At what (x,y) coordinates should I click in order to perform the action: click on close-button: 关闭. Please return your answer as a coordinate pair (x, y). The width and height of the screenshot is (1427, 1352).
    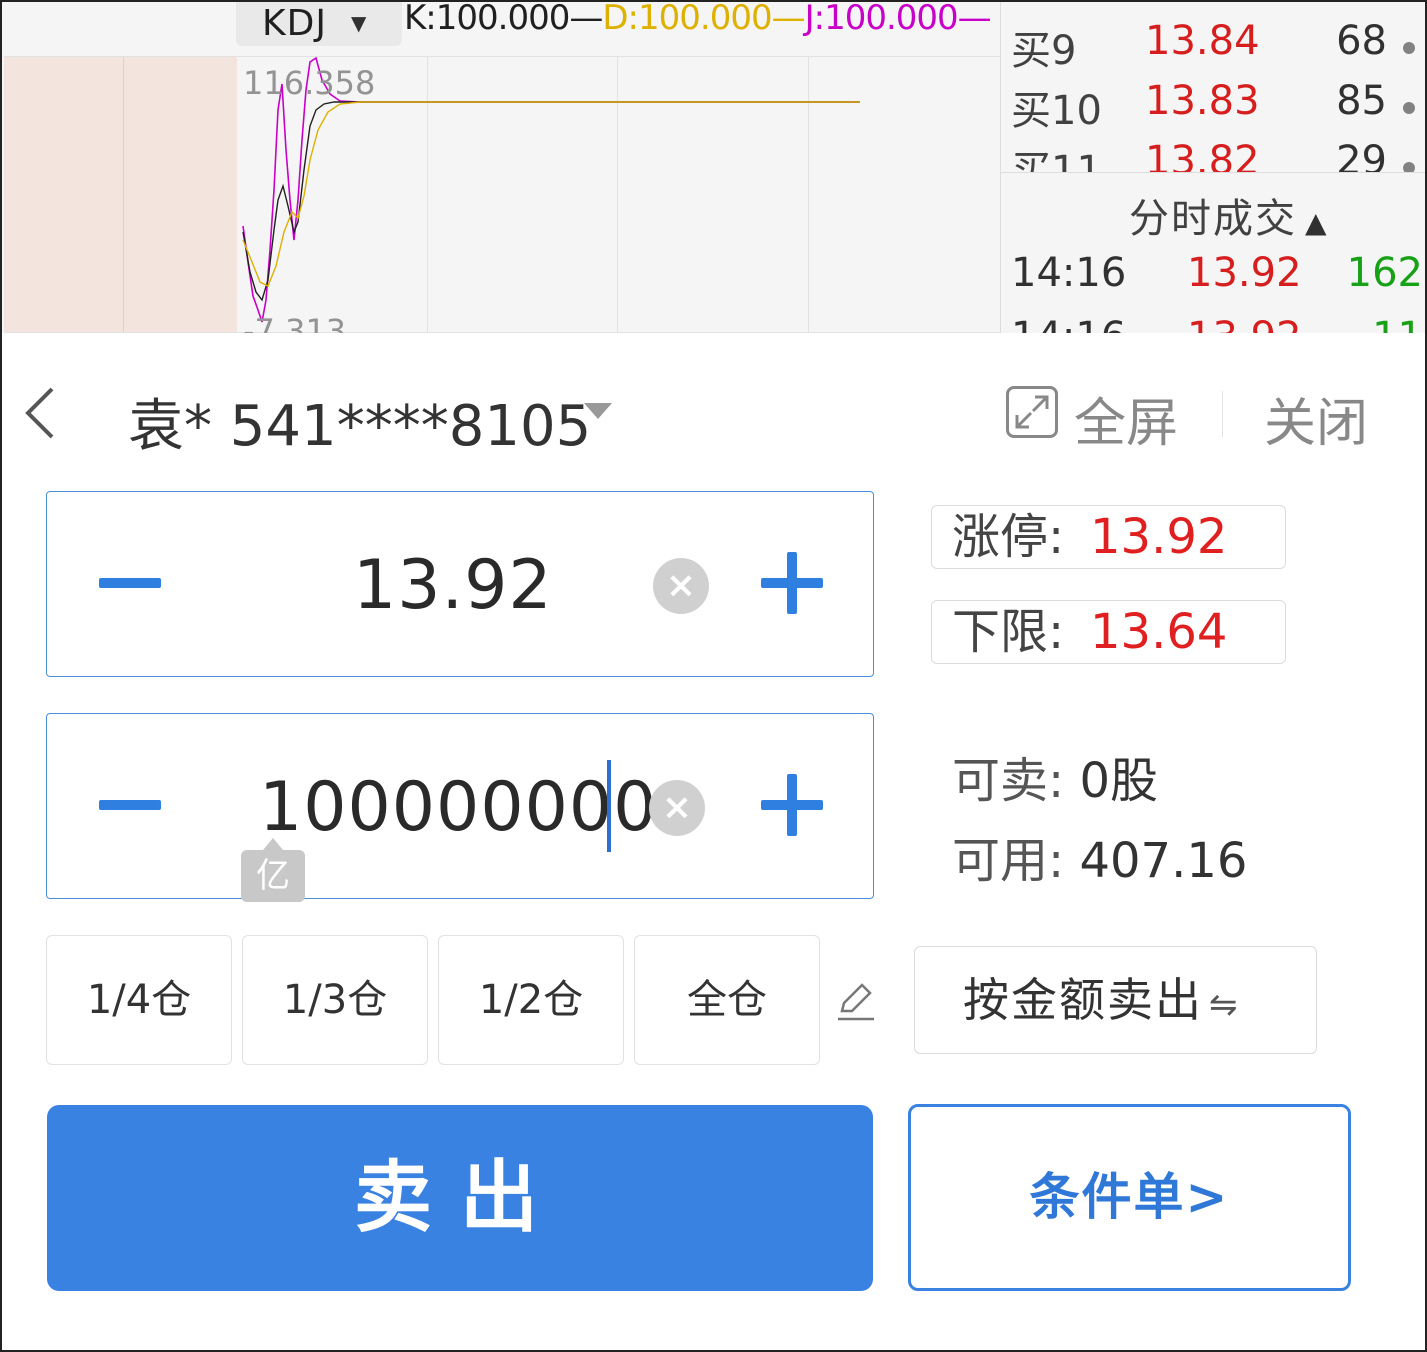
    Looking at the image, I should click on (1316, 418).